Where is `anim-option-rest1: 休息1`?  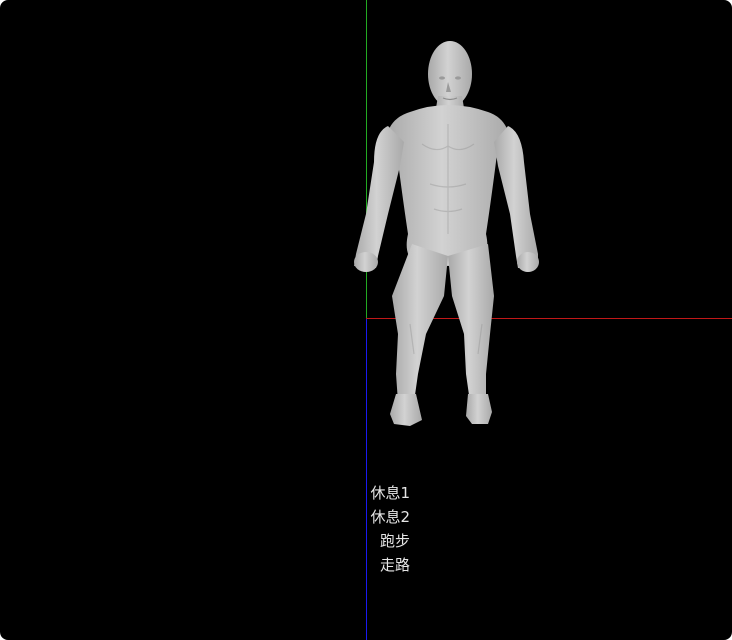 anim-option-rest1: 休息1 is located at coordinates (390, 493).